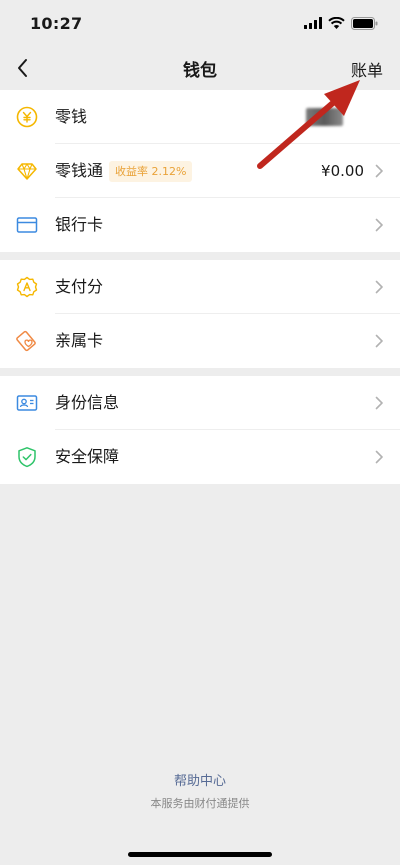 The height and width of the screenshot is (865, 400). Describe the element at coordinates (87, 402) in the screenshot. I see `row-identity-info-label: 身份信息` at that location.